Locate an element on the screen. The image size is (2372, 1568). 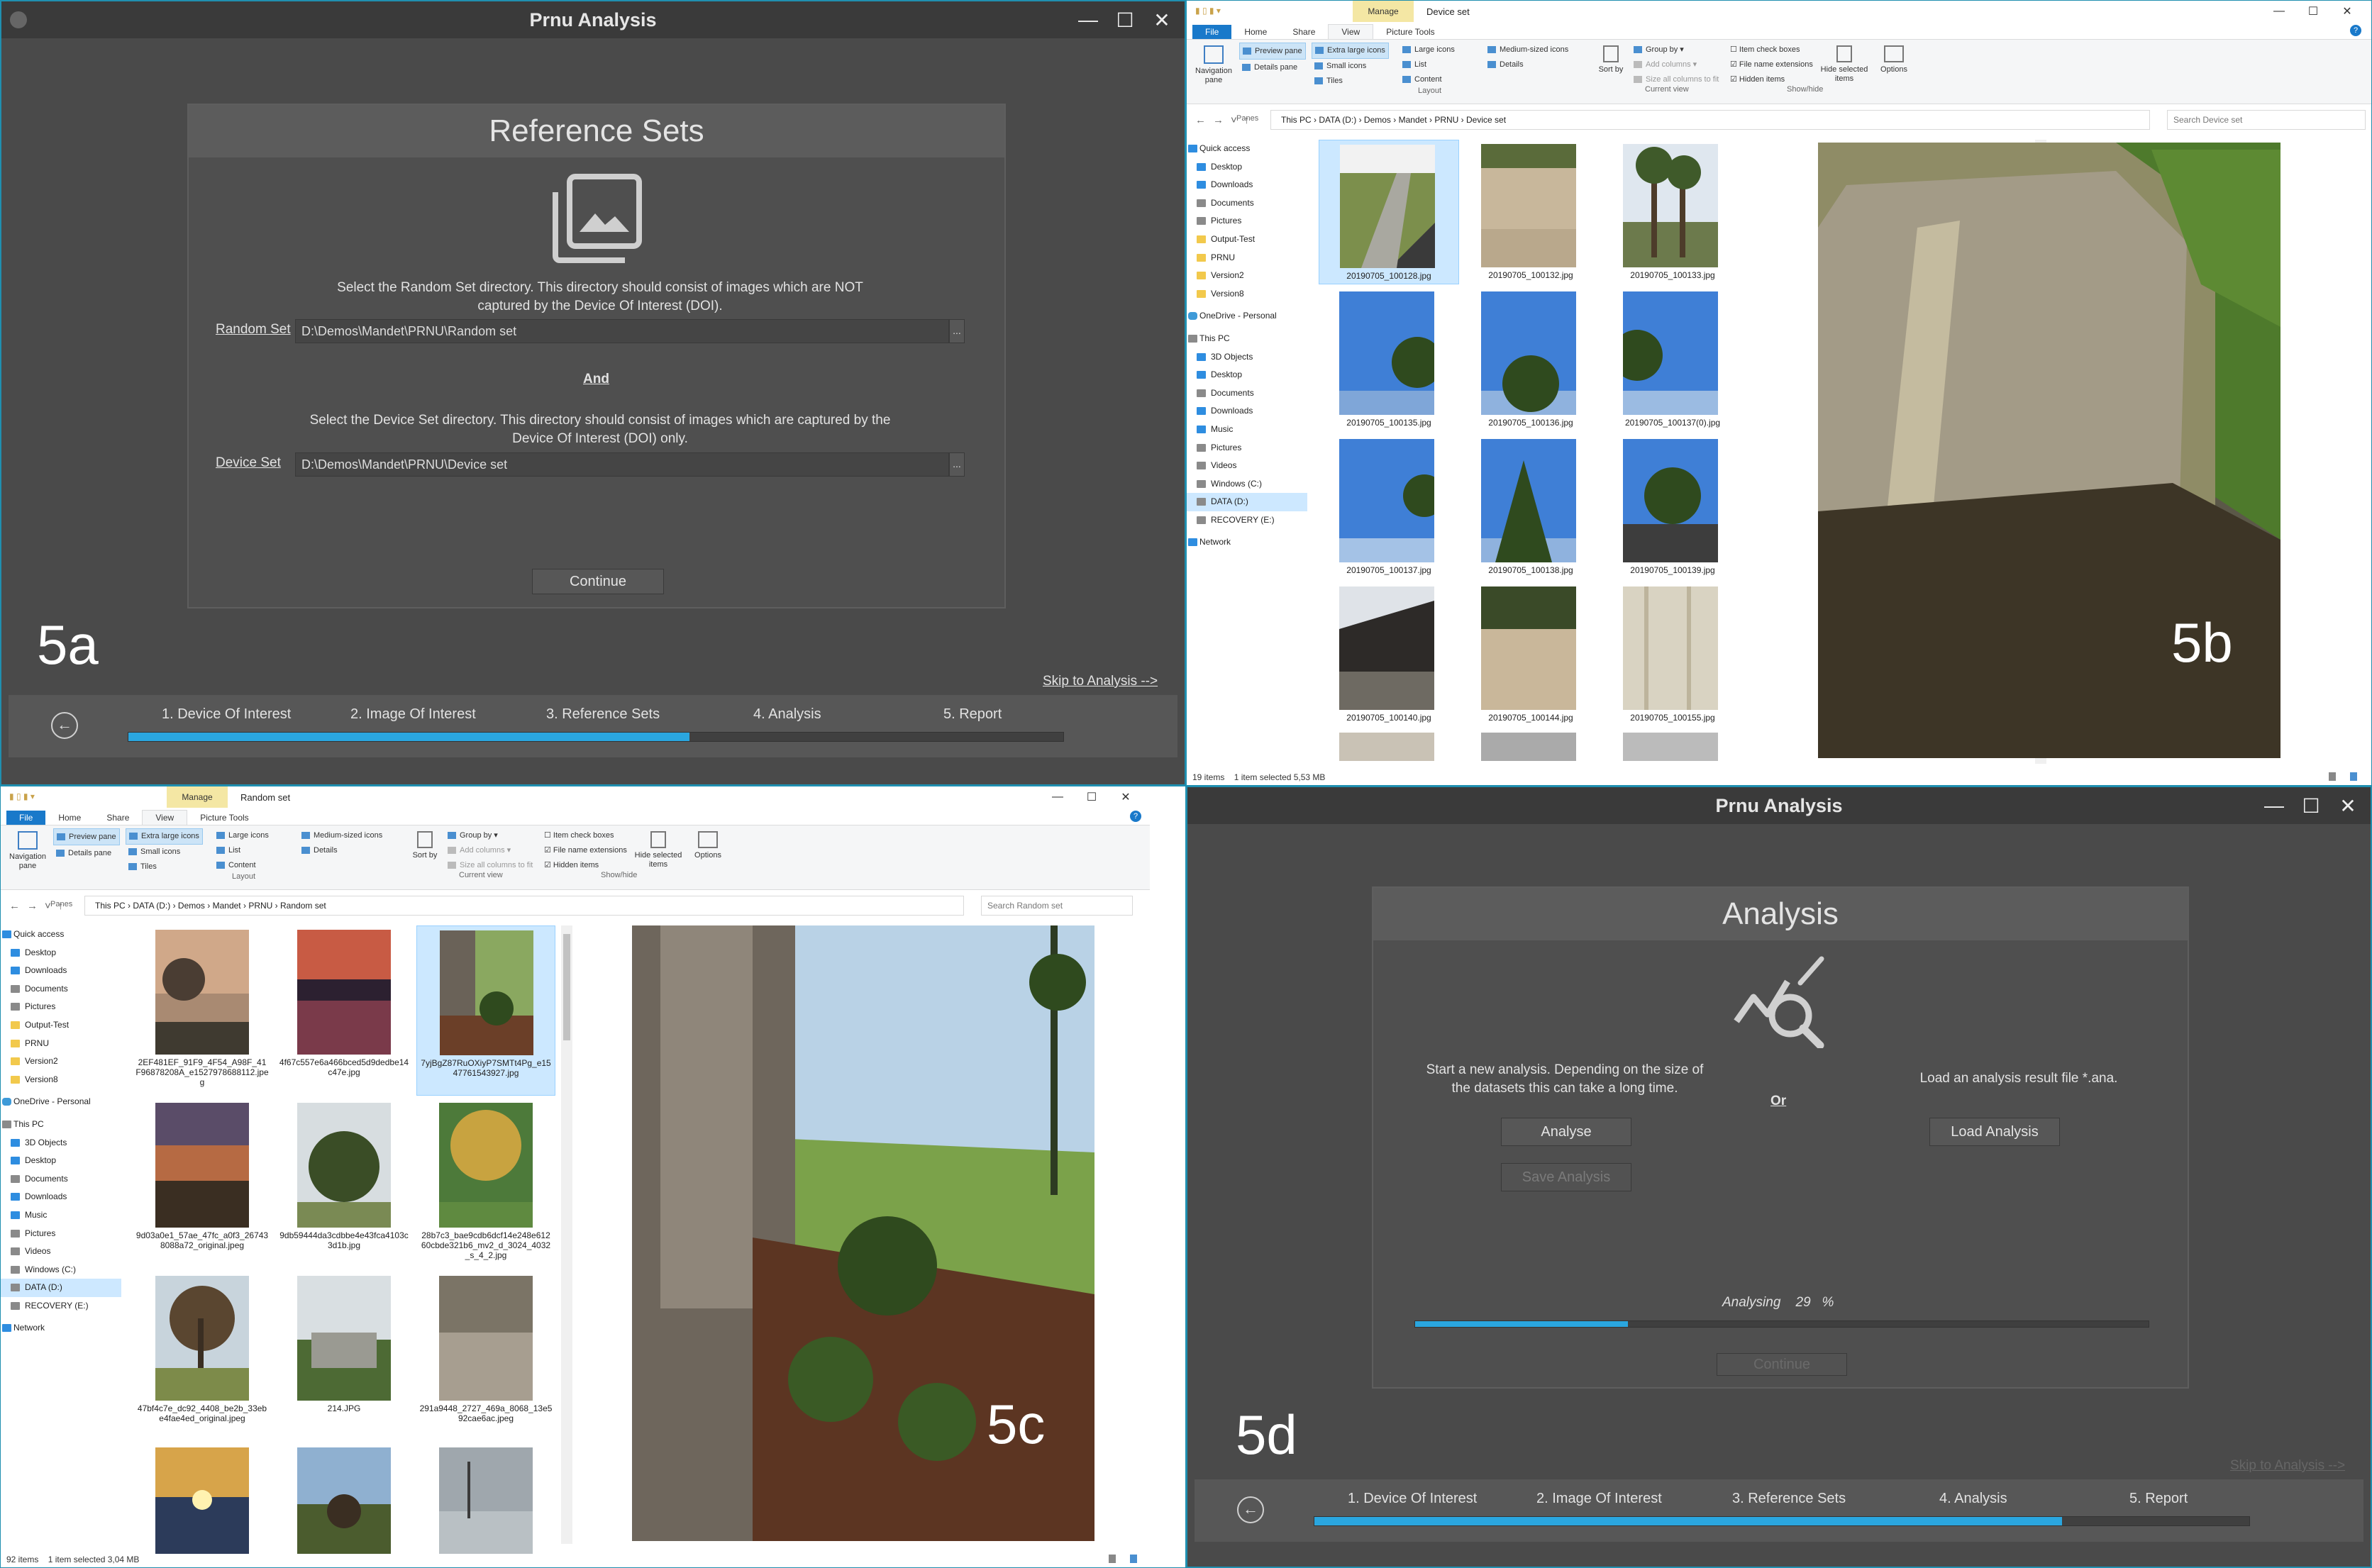
list-option: List is located at coordinates (228, 850).